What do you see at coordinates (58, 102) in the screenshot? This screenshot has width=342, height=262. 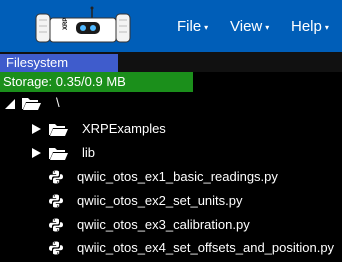 I see `tree-root-label: \` at bounding box center [58, 102].